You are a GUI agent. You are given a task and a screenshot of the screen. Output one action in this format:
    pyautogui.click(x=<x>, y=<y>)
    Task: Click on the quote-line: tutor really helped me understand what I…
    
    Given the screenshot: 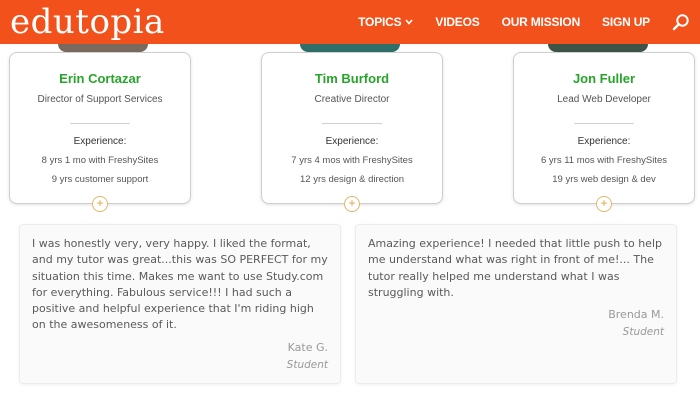 What is the action you would take?
    pyautogui.click(x=494, y=276)
    